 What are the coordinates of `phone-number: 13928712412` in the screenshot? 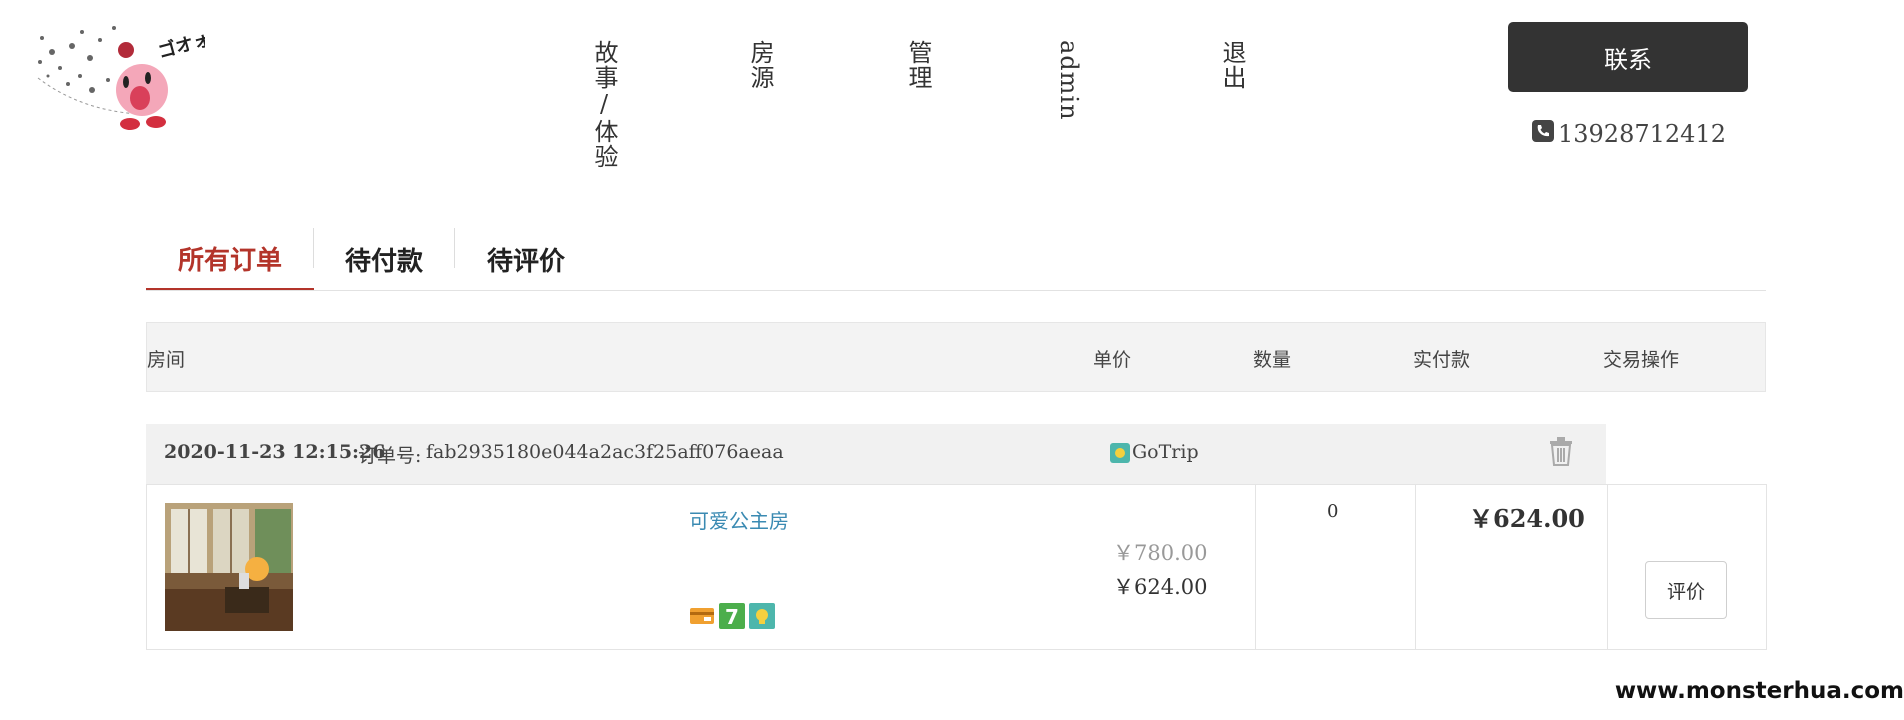 It's located at (1642, 134).